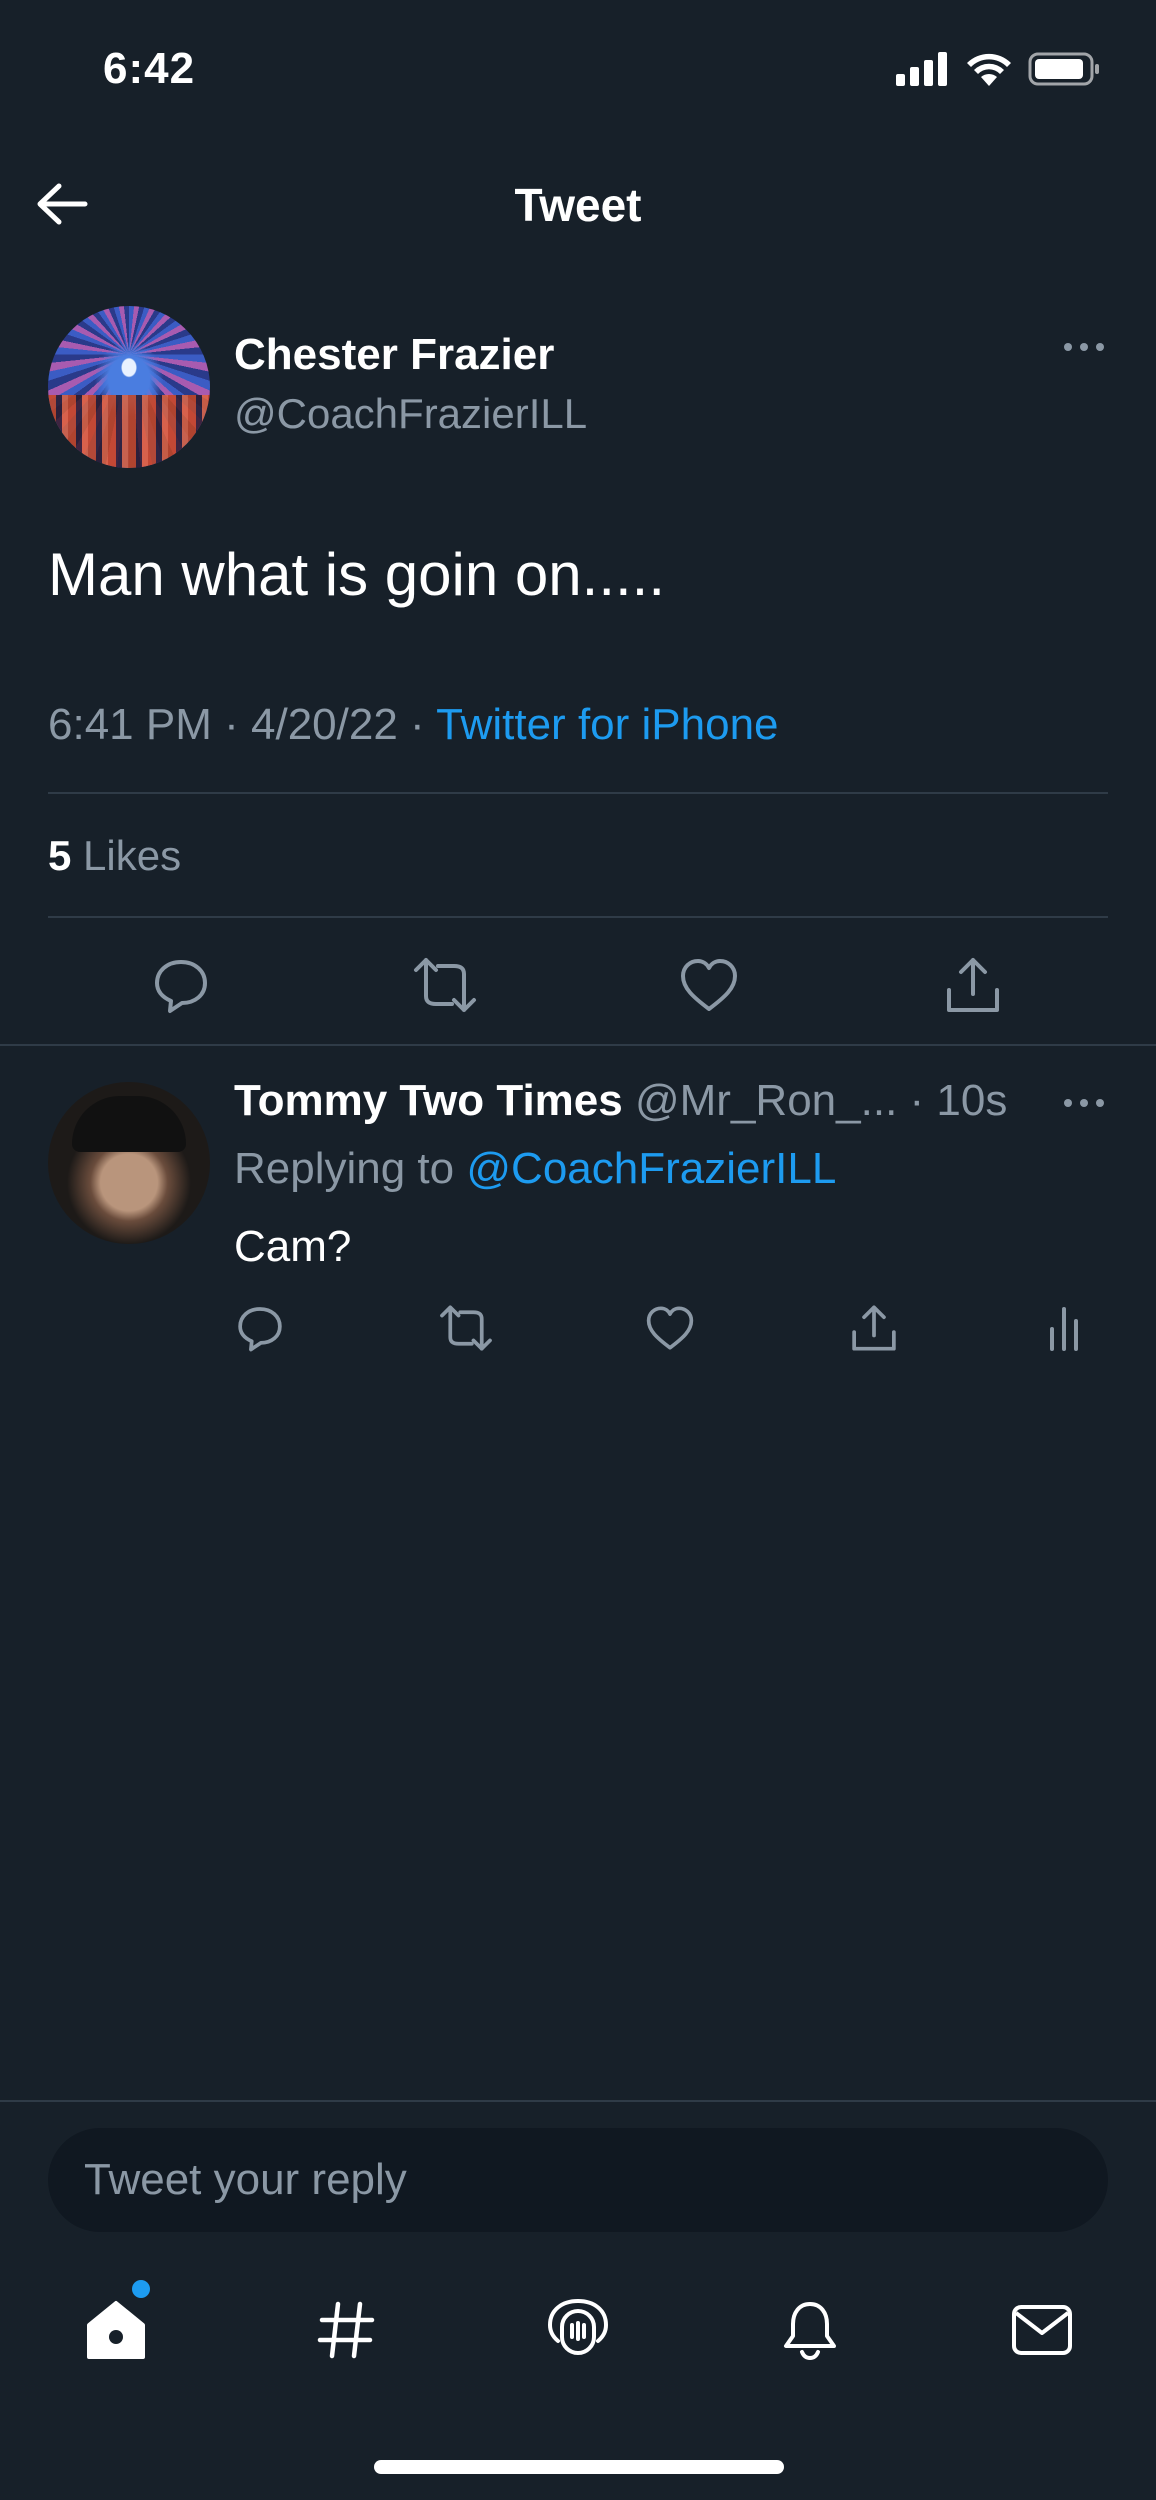 This screenshot has height=2500, width=1156. I want to click on reply-like-button, so click(670, 1328).